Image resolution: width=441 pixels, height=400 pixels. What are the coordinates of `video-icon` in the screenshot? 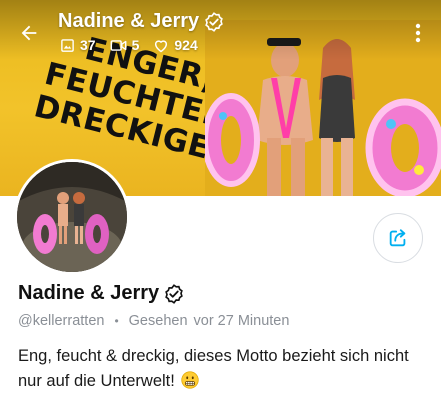 It's located at (118, 45).